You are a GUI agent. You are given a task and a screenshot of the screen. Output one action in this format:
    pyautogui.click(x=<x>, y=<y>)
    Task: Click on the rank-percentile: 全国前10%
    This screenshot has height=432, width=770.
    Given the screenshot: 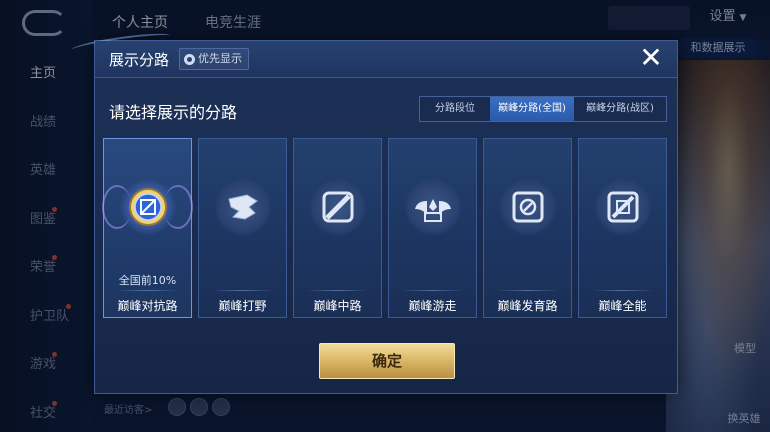 What is the action you would take?
    pyautogui.click(x=147, y=280)
    